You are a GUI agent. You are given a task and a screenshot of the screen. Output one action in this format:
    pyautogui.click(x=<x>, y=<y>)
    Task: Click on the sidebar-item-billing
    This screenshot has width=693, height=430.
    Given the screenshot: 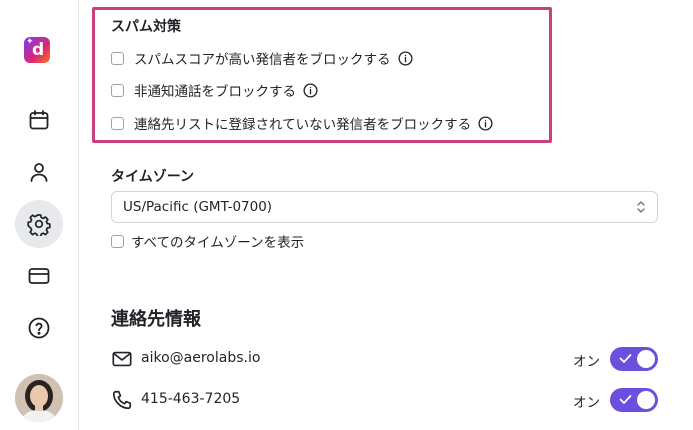 What is the action you would take?
    pyautogui.click(x=39, y=276)
    